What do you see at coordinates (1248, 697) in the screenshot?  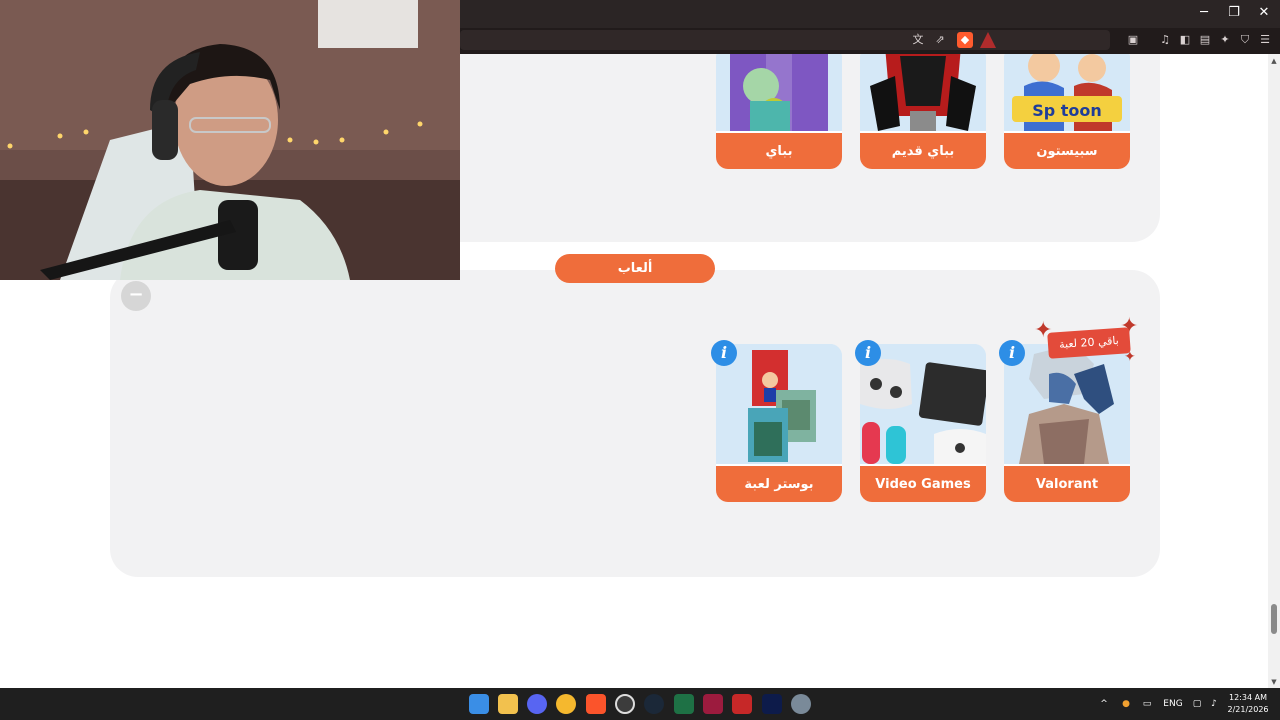 I see `clock-time: 12:34 AM` at bounding box center [1248, 697].